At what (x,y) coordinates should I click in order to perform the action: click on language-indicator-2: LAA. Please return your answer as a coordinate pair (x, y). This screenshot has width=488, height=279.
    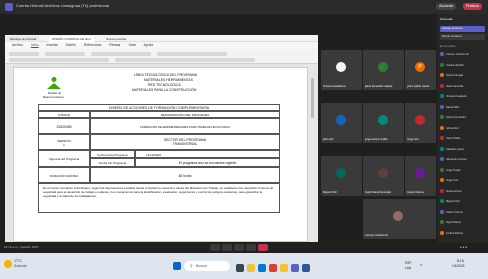
    Looking at the image, I should click on (408, 268).